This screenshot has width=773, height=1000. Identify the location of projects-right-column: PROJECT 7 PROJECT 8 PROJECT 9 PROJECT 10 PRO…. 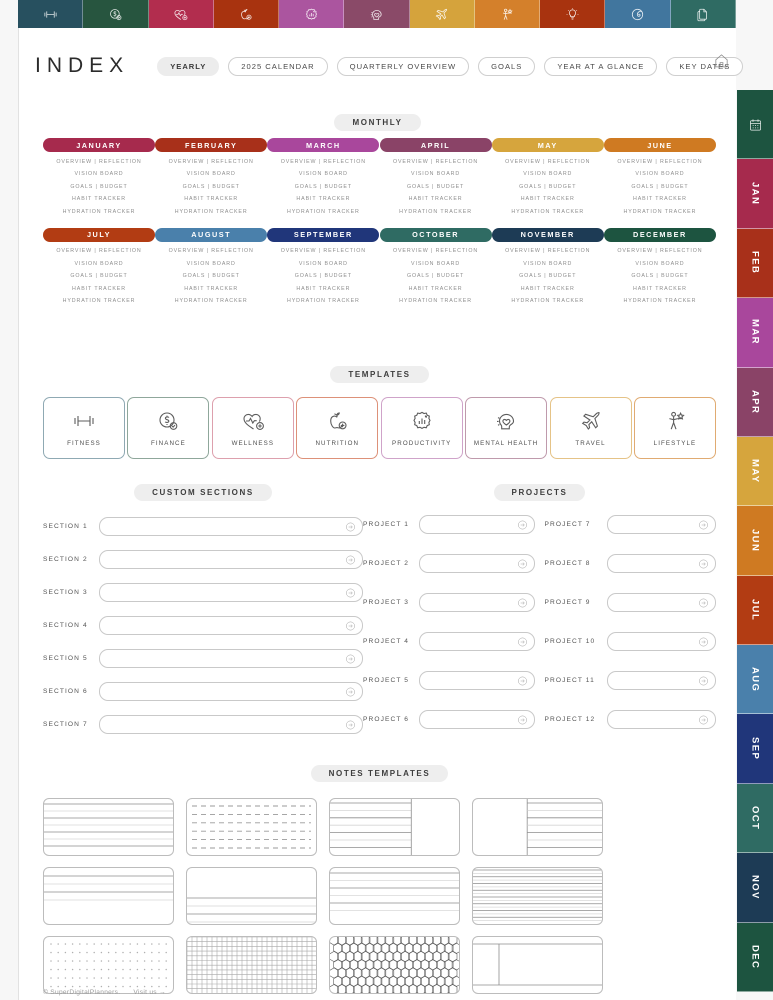
(630, 632).